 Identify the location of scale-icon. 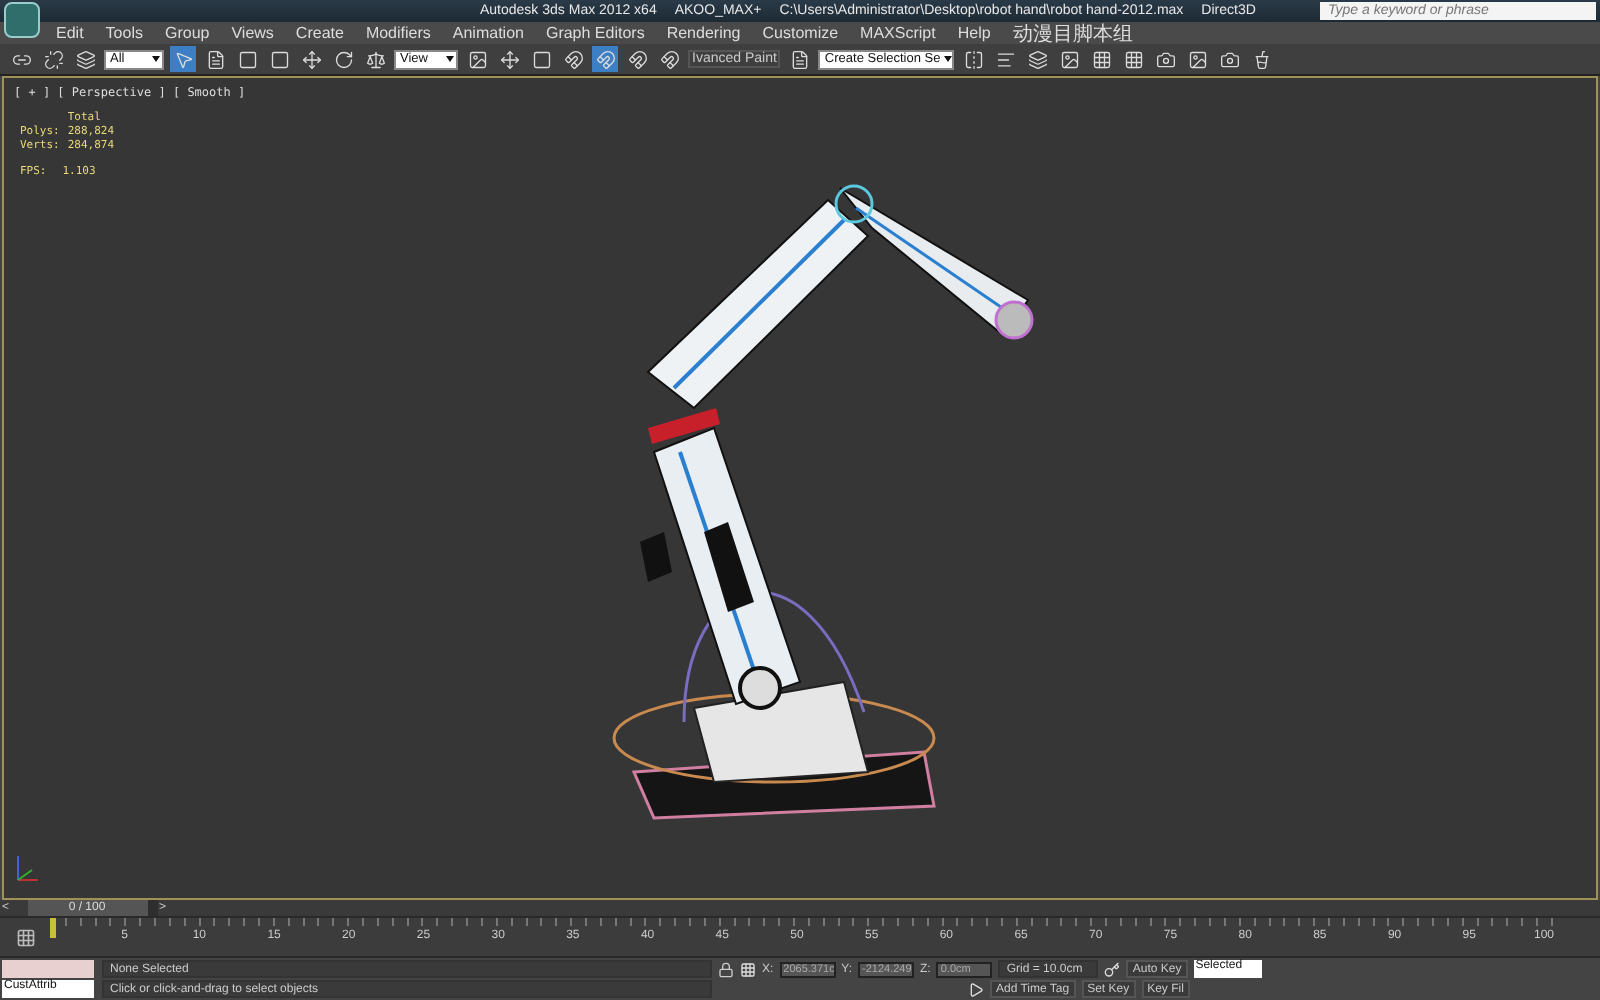
(375, 59).